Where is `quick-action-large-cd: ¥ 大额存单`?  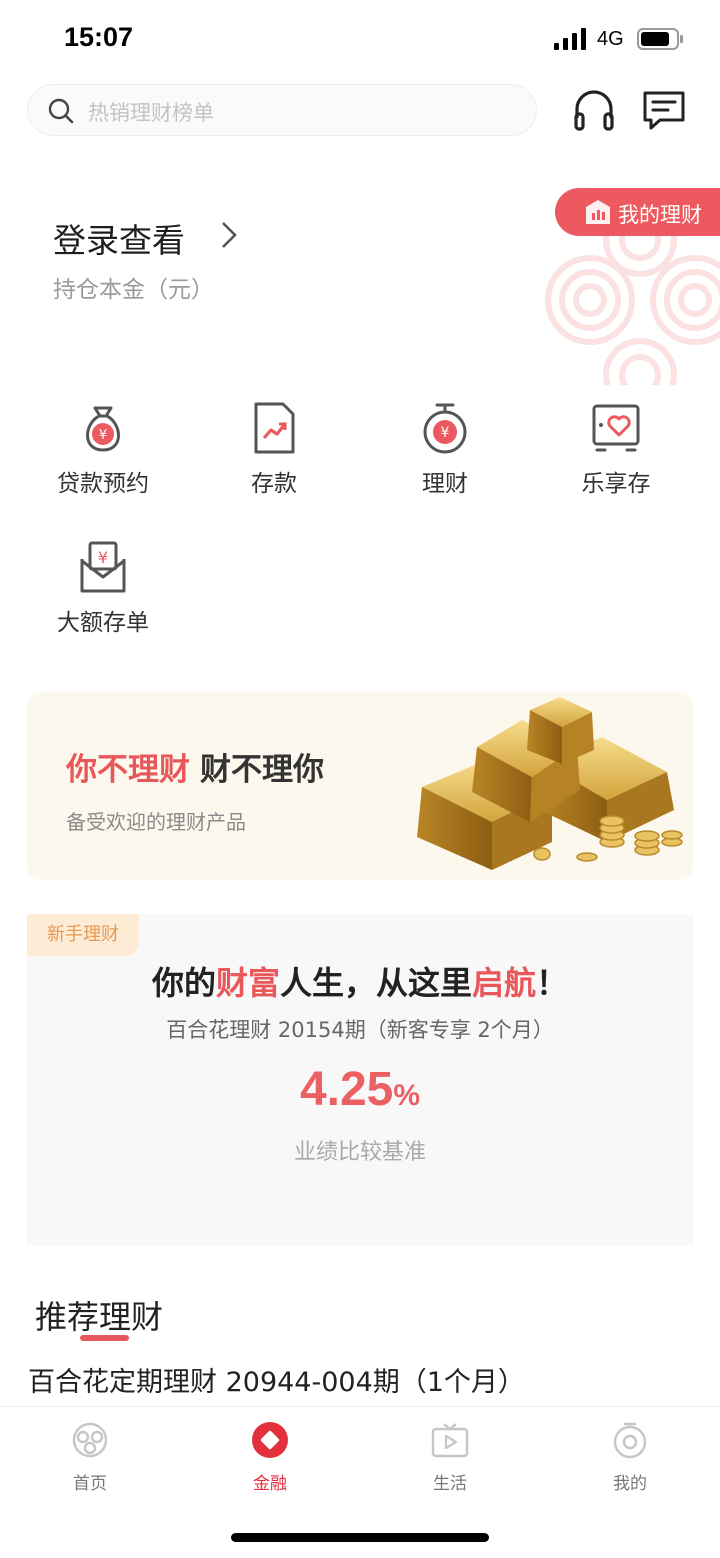
quick-action-large-cd: ¥ 大额存单 is located at coordinates (103, 591).